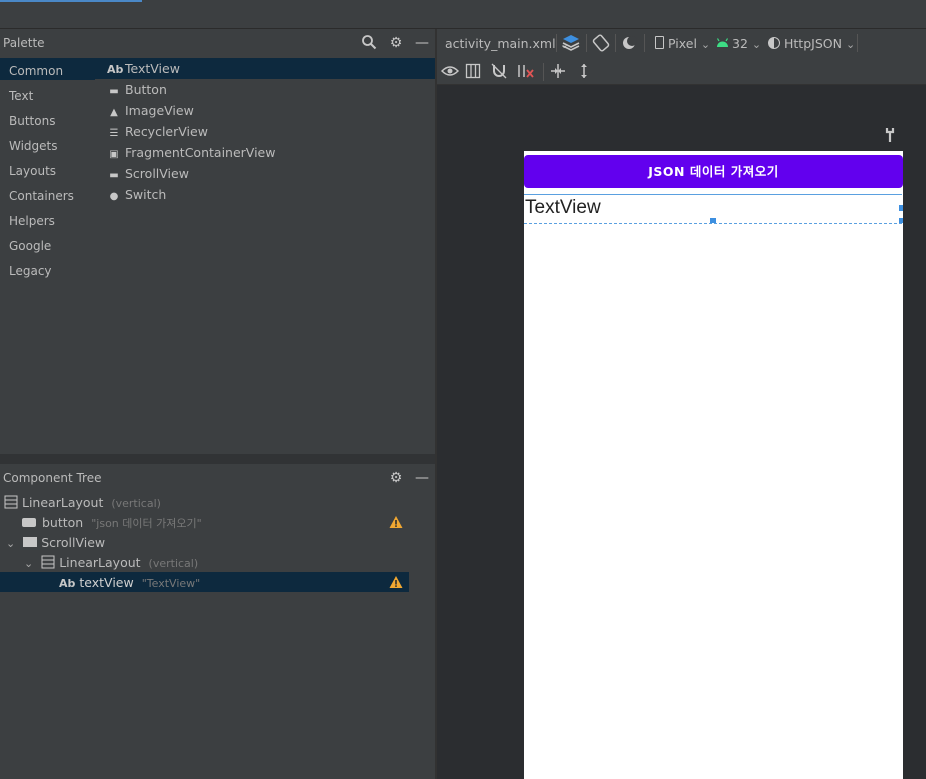  What do you see at coordinates (572, 43) in the screenshot?
I see `layers-icon` at bounding box center [572, 43].